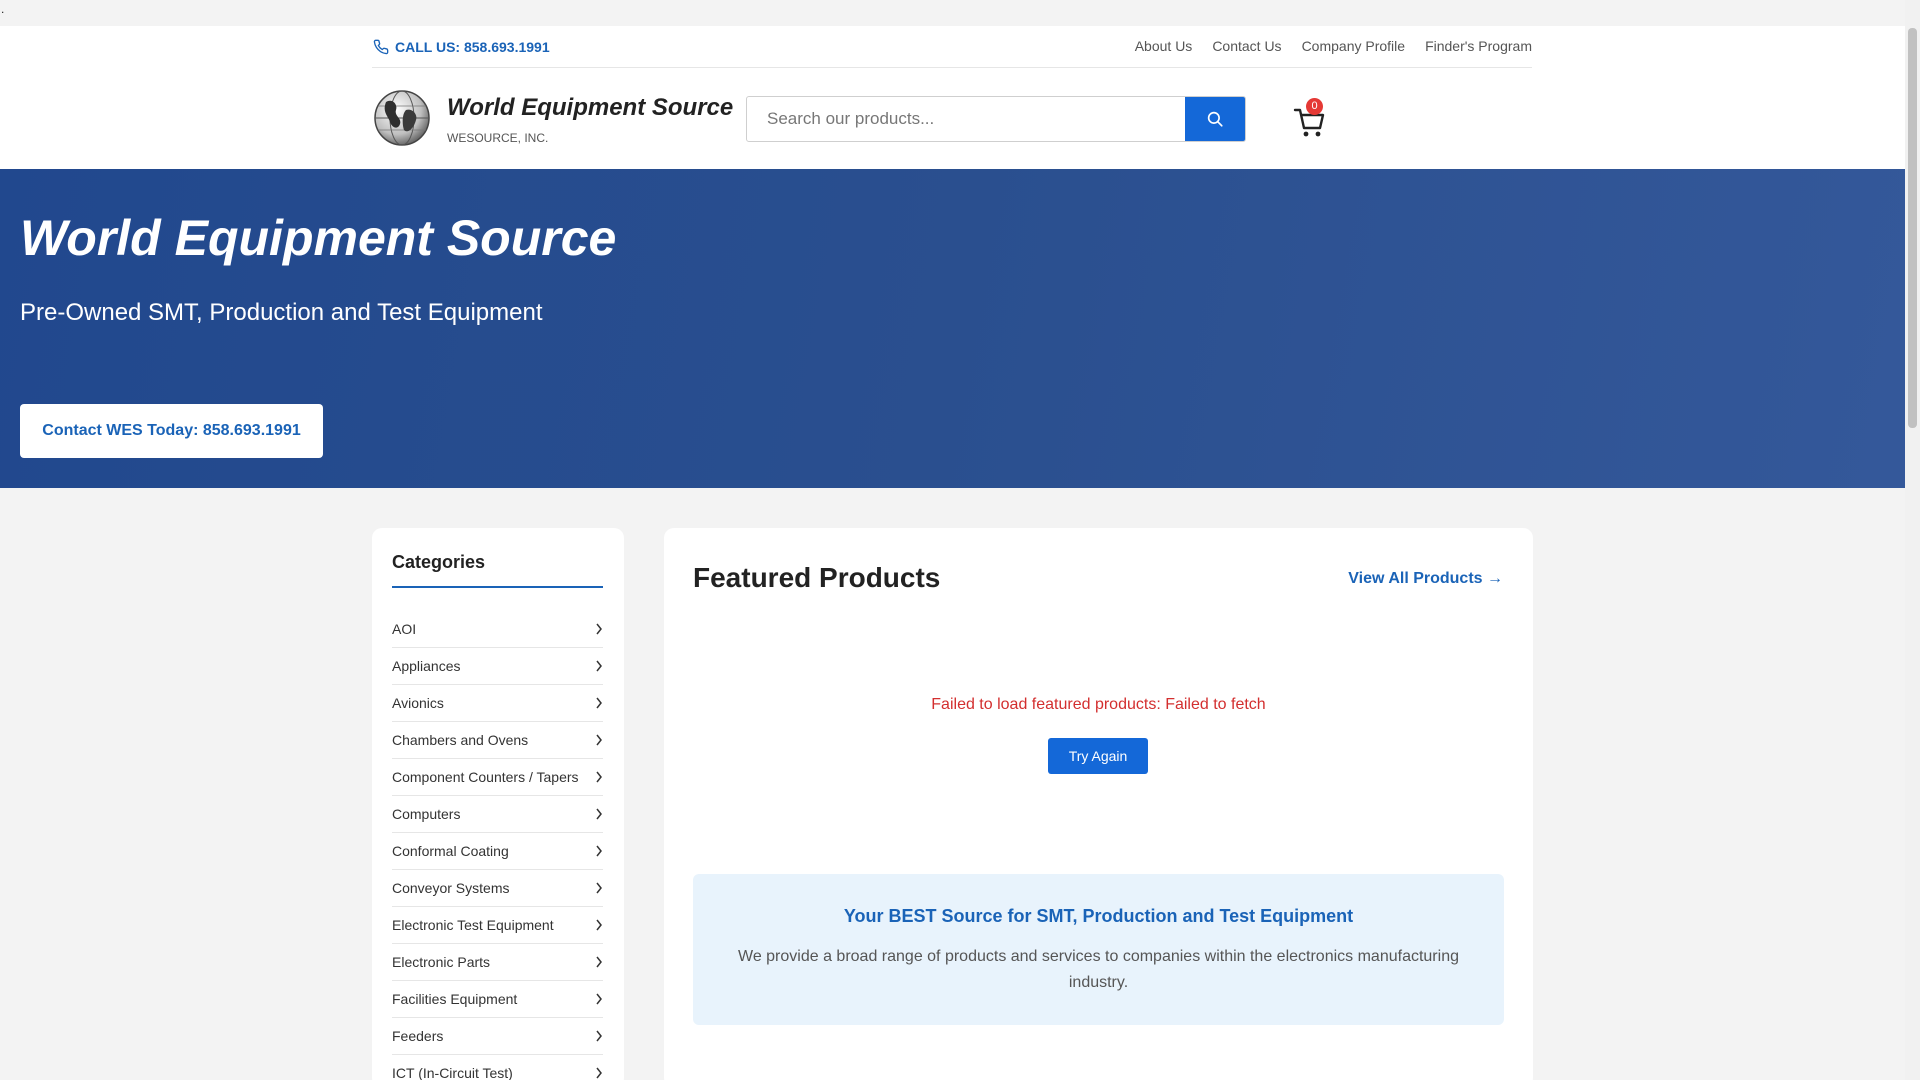 Image resolution: width=1920 pixels, height=1080 pixels. What do you see at coordinates (497, 814) in the screenshot?
I see `category-item-computers: Computers` at bounding box center [497, 814].